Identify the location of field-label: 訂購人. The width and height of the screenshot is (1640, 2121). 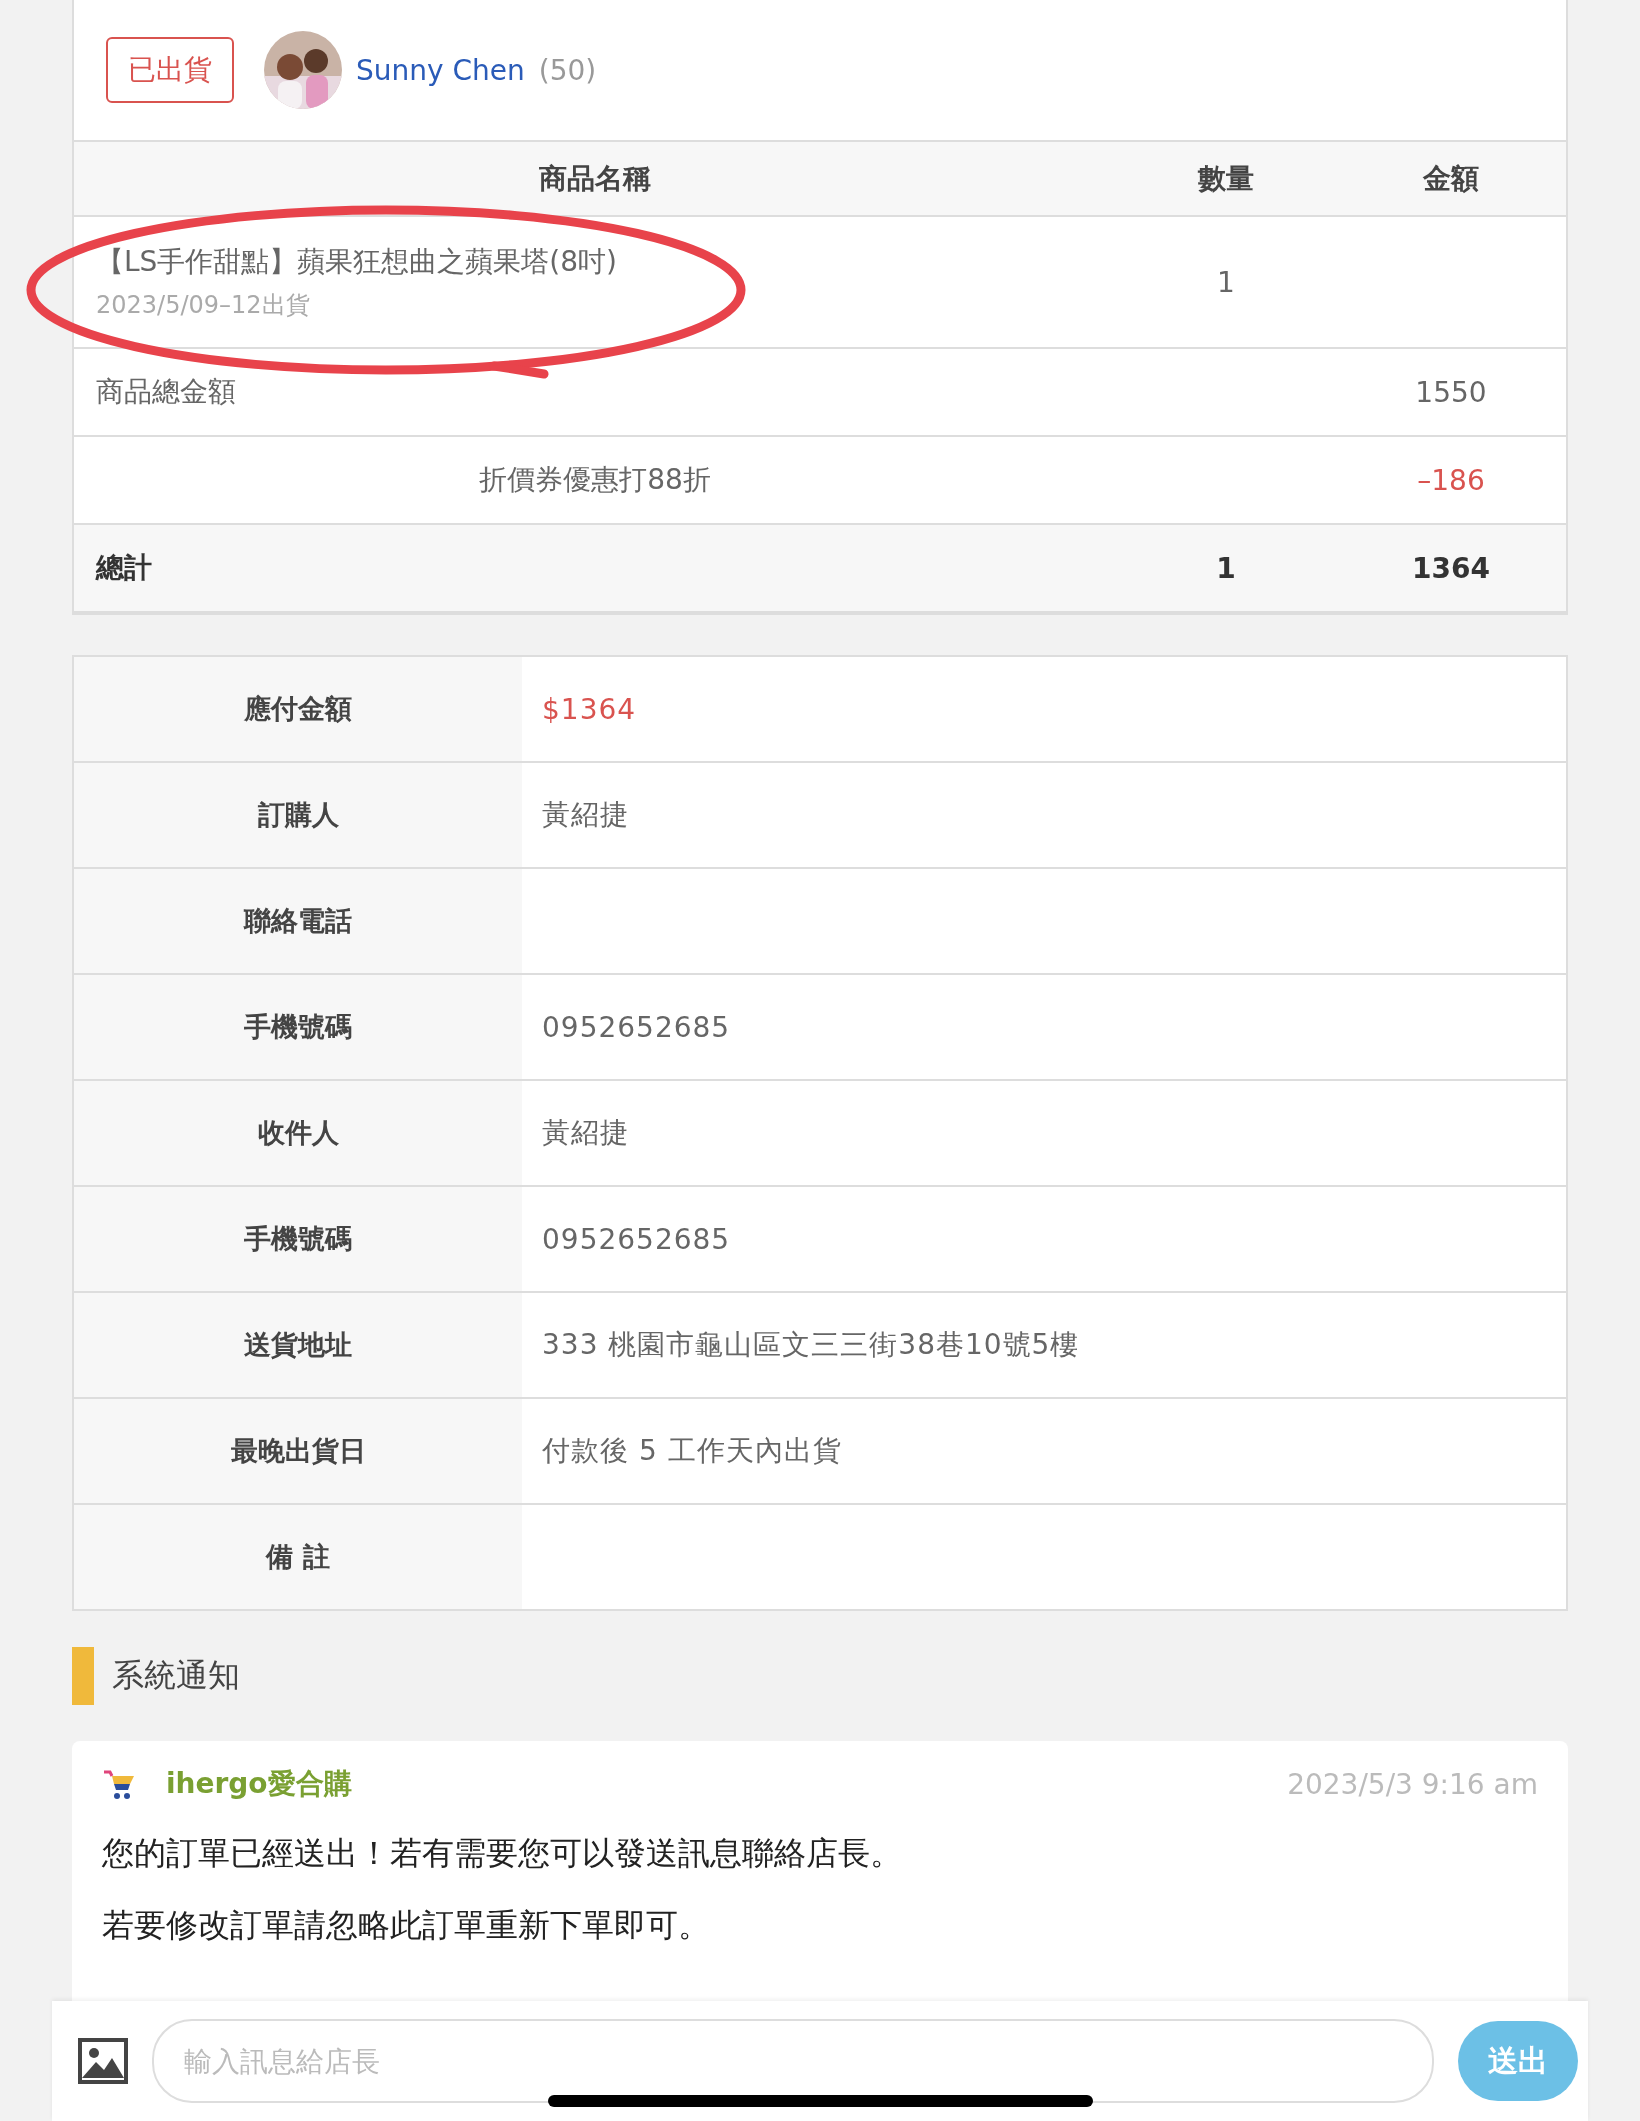
(298, 815).